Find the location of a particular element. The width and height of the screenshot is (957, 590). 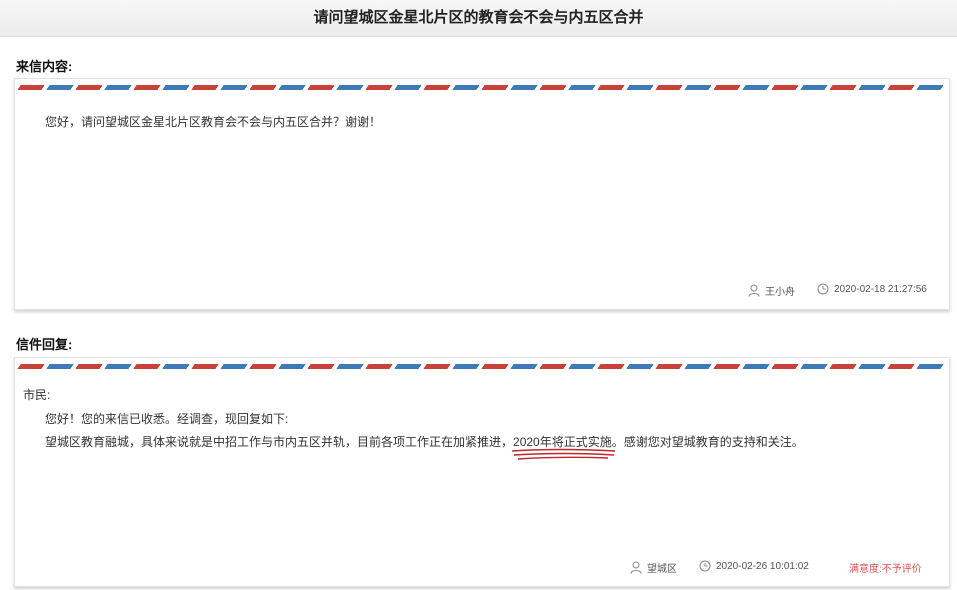

reply-datetime: 2020-02-26 10:01:02 is located at coordinates (754, 566).